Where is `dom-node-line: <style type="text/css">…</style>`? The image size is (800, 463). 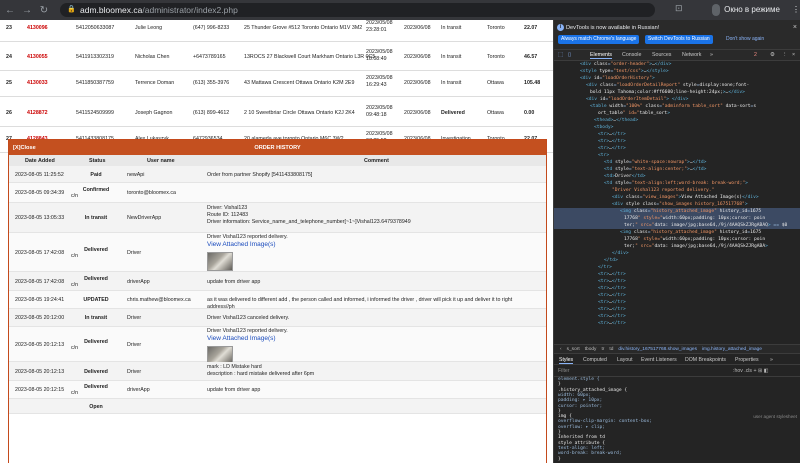
dom-node-line: <style type="text/css">…</style> is located at coordinates (624, 71).